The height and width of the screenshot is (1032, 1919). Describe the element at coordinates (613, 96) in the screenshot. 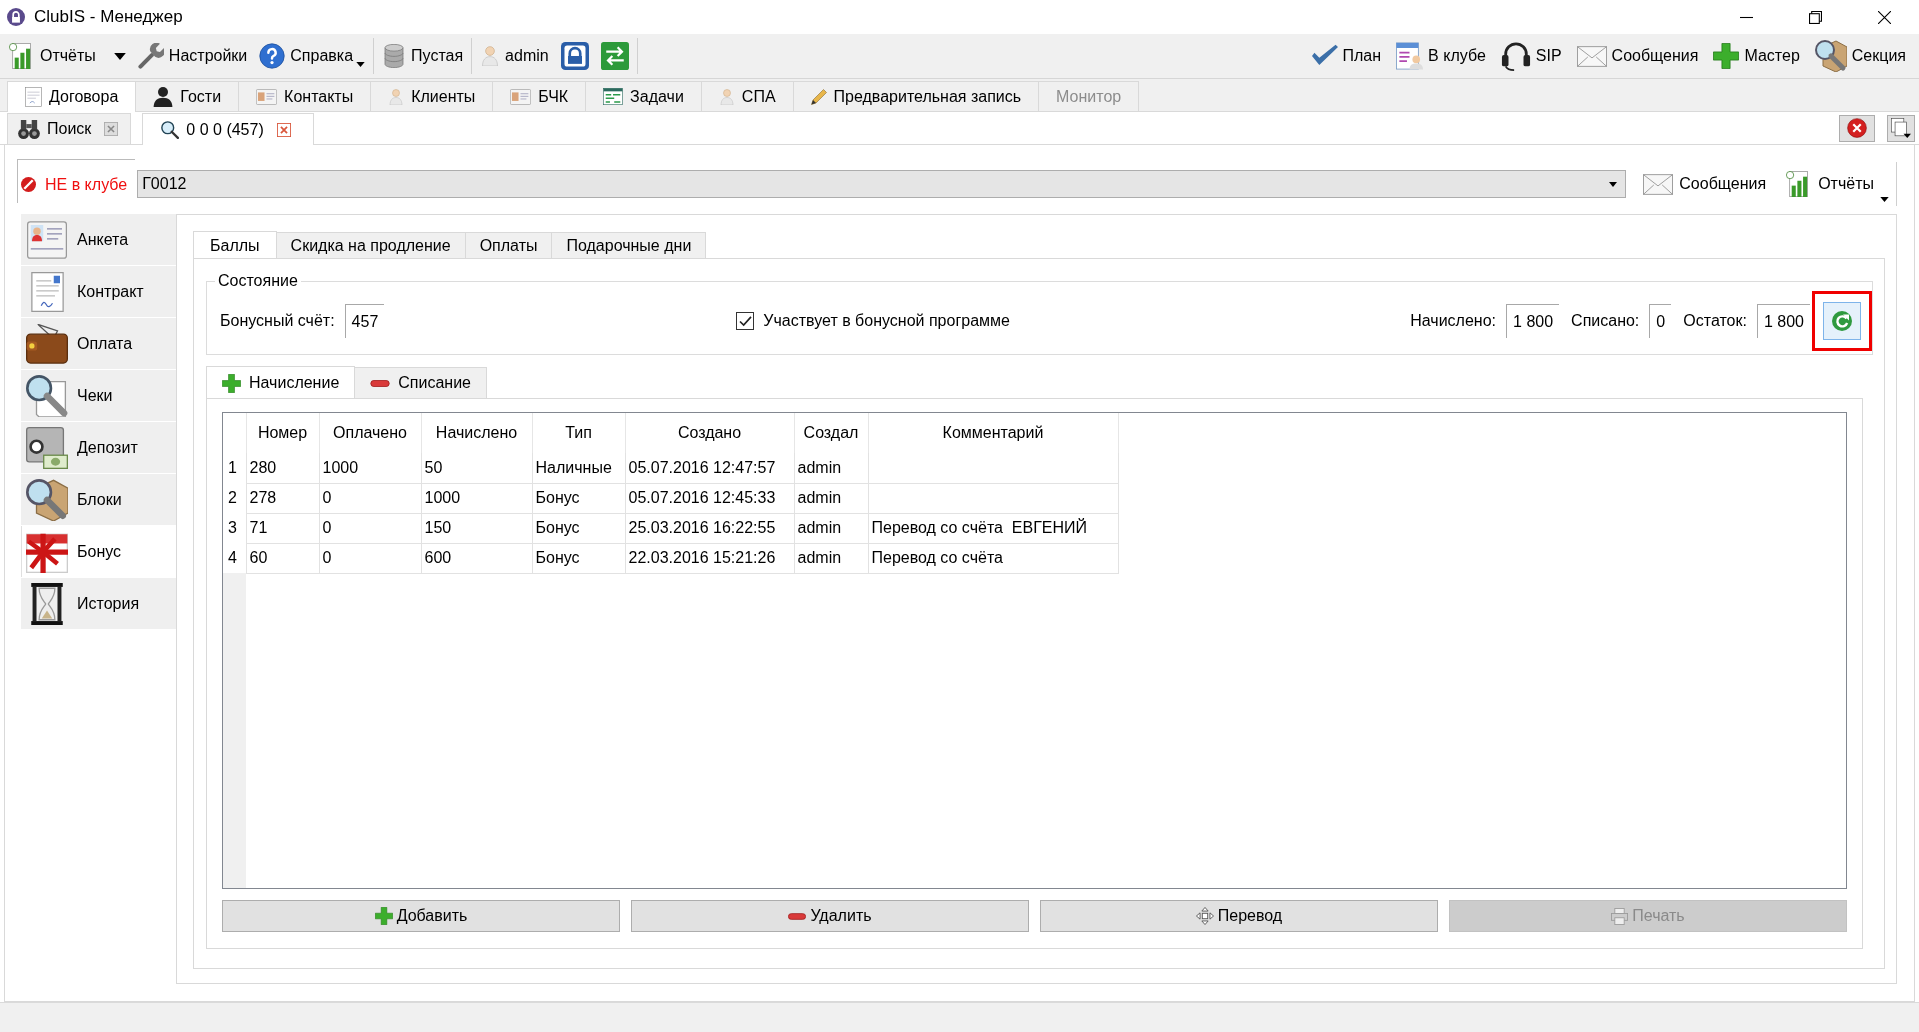

I see `task-list-icon` at that location.